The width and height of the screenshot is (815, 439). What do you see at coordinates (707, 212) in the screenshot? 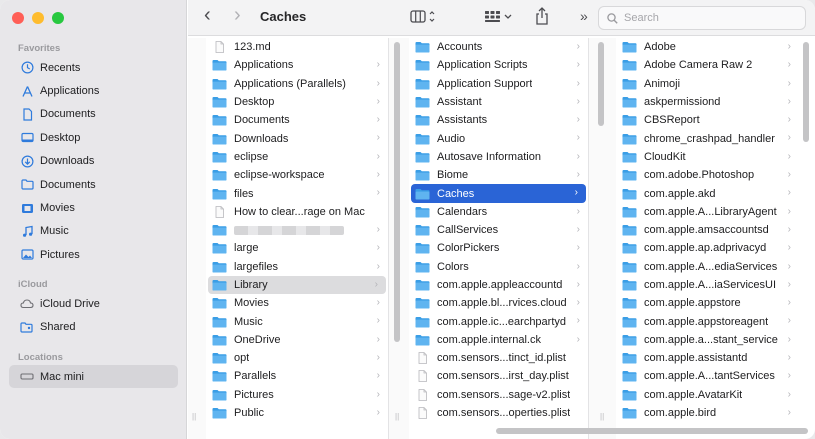
I see `folder-row: com.apple.A...LibraryAgent ›` at bounding box center [707, 212].